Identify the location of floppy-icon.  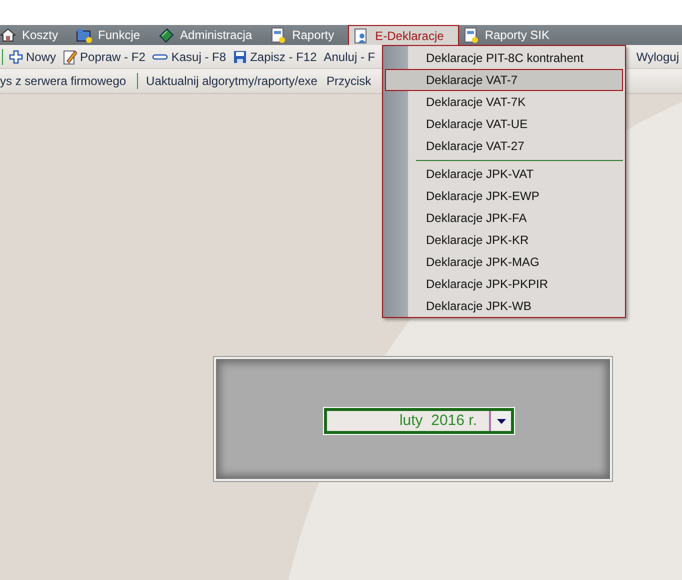
(240, 57).